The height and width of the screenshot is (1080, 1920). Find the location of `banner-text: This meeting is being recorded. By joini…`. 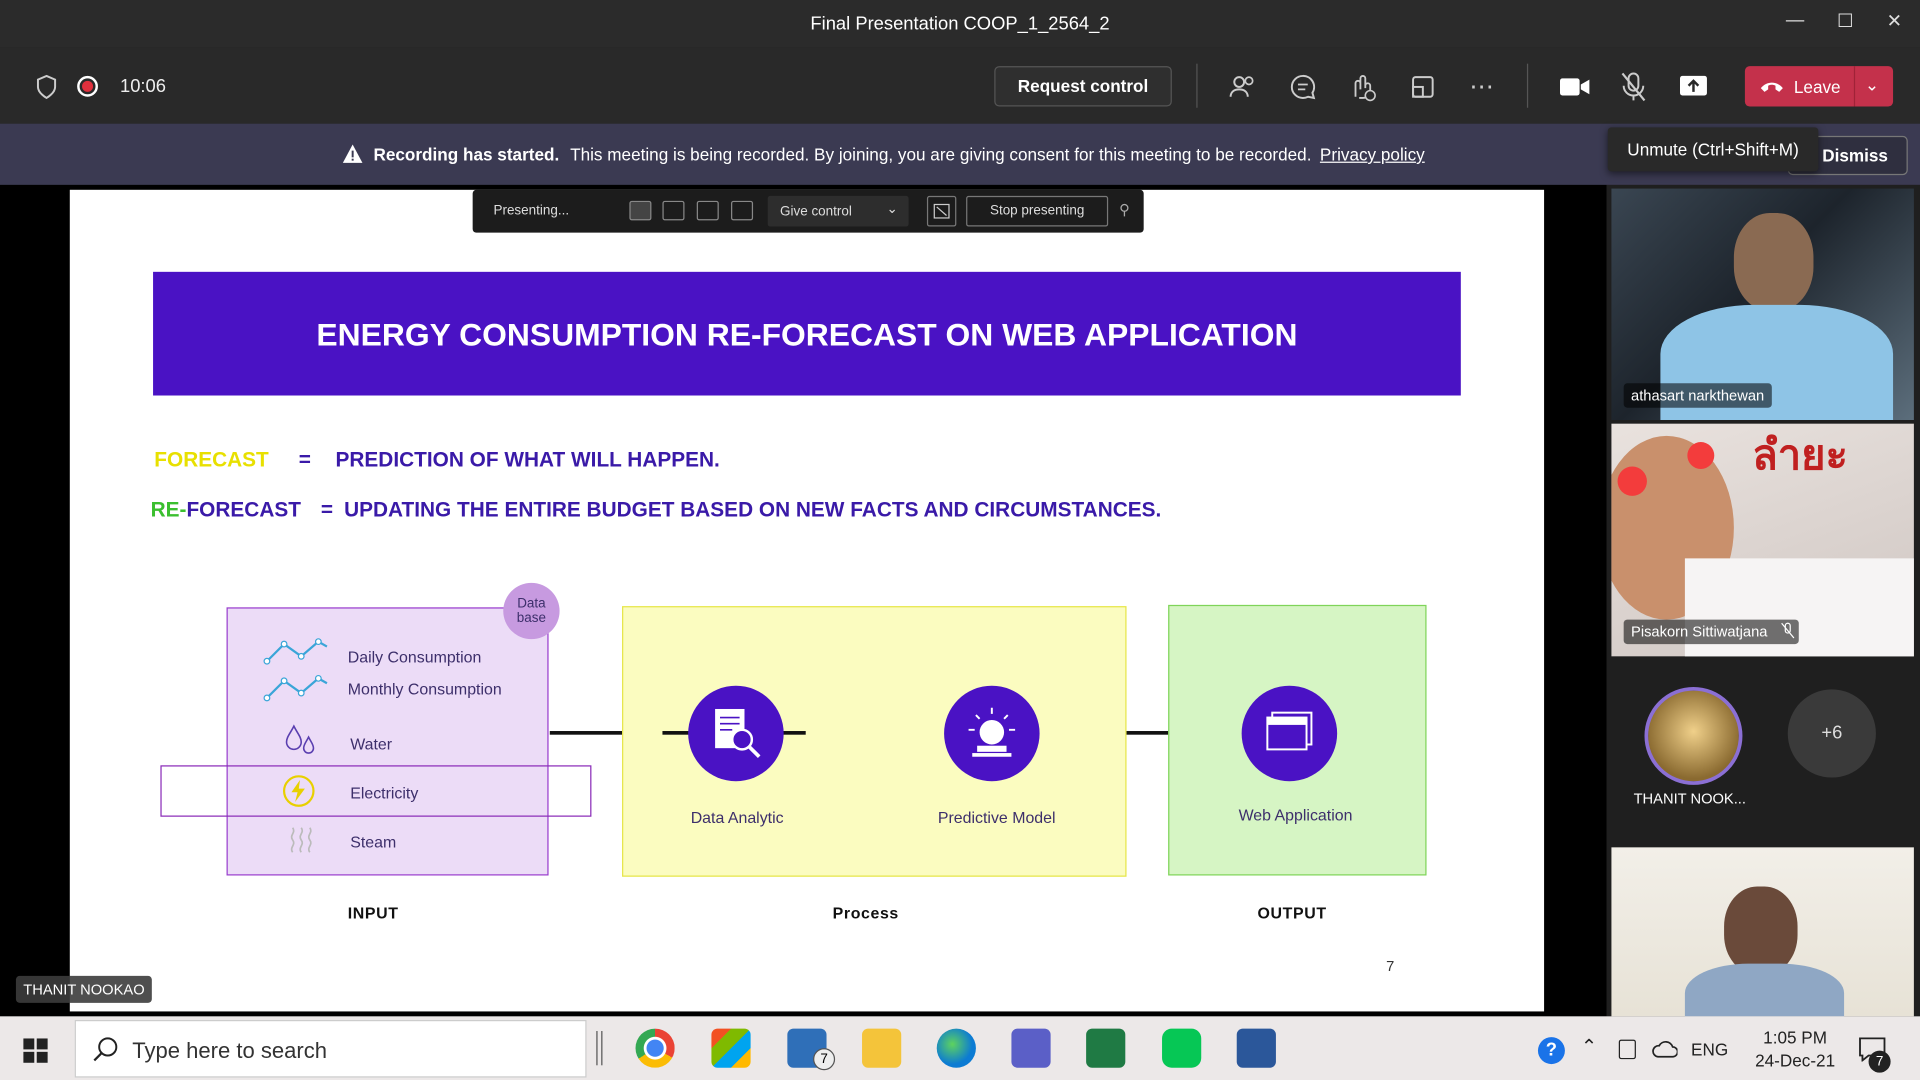

banner-text: This meeting is being recorded. By joini… is located at coordinates (941, 154).